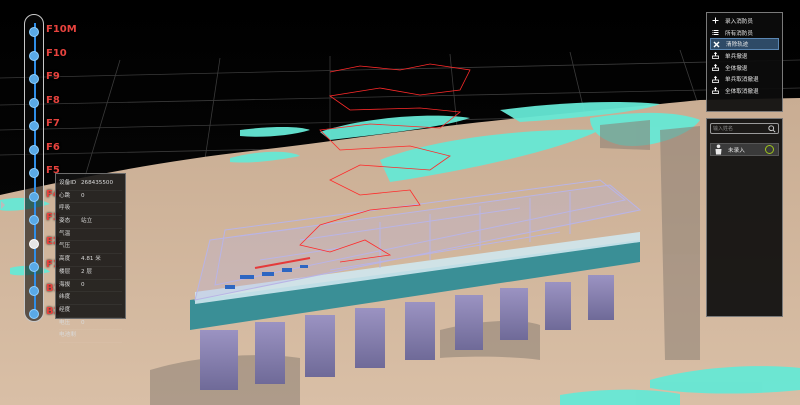  What do you see at coordinates (86, 271) in the screenshot?
I see `info-row-value: 2 层` at bounding box center [86, 271].